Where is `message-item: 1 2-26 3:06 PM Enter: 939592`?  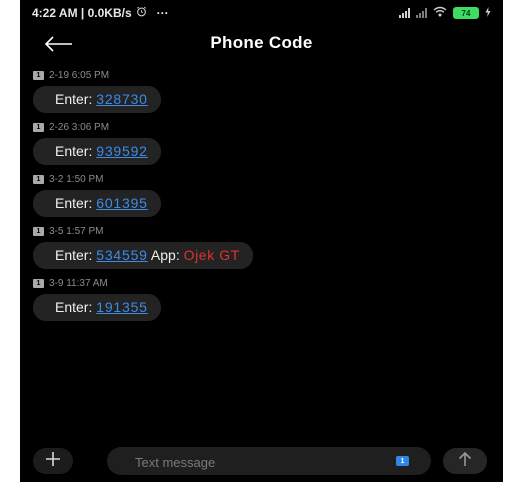 message-item: 1 2-26 3:06 PM Enter: 939592 is located at coordinates (97, 143).